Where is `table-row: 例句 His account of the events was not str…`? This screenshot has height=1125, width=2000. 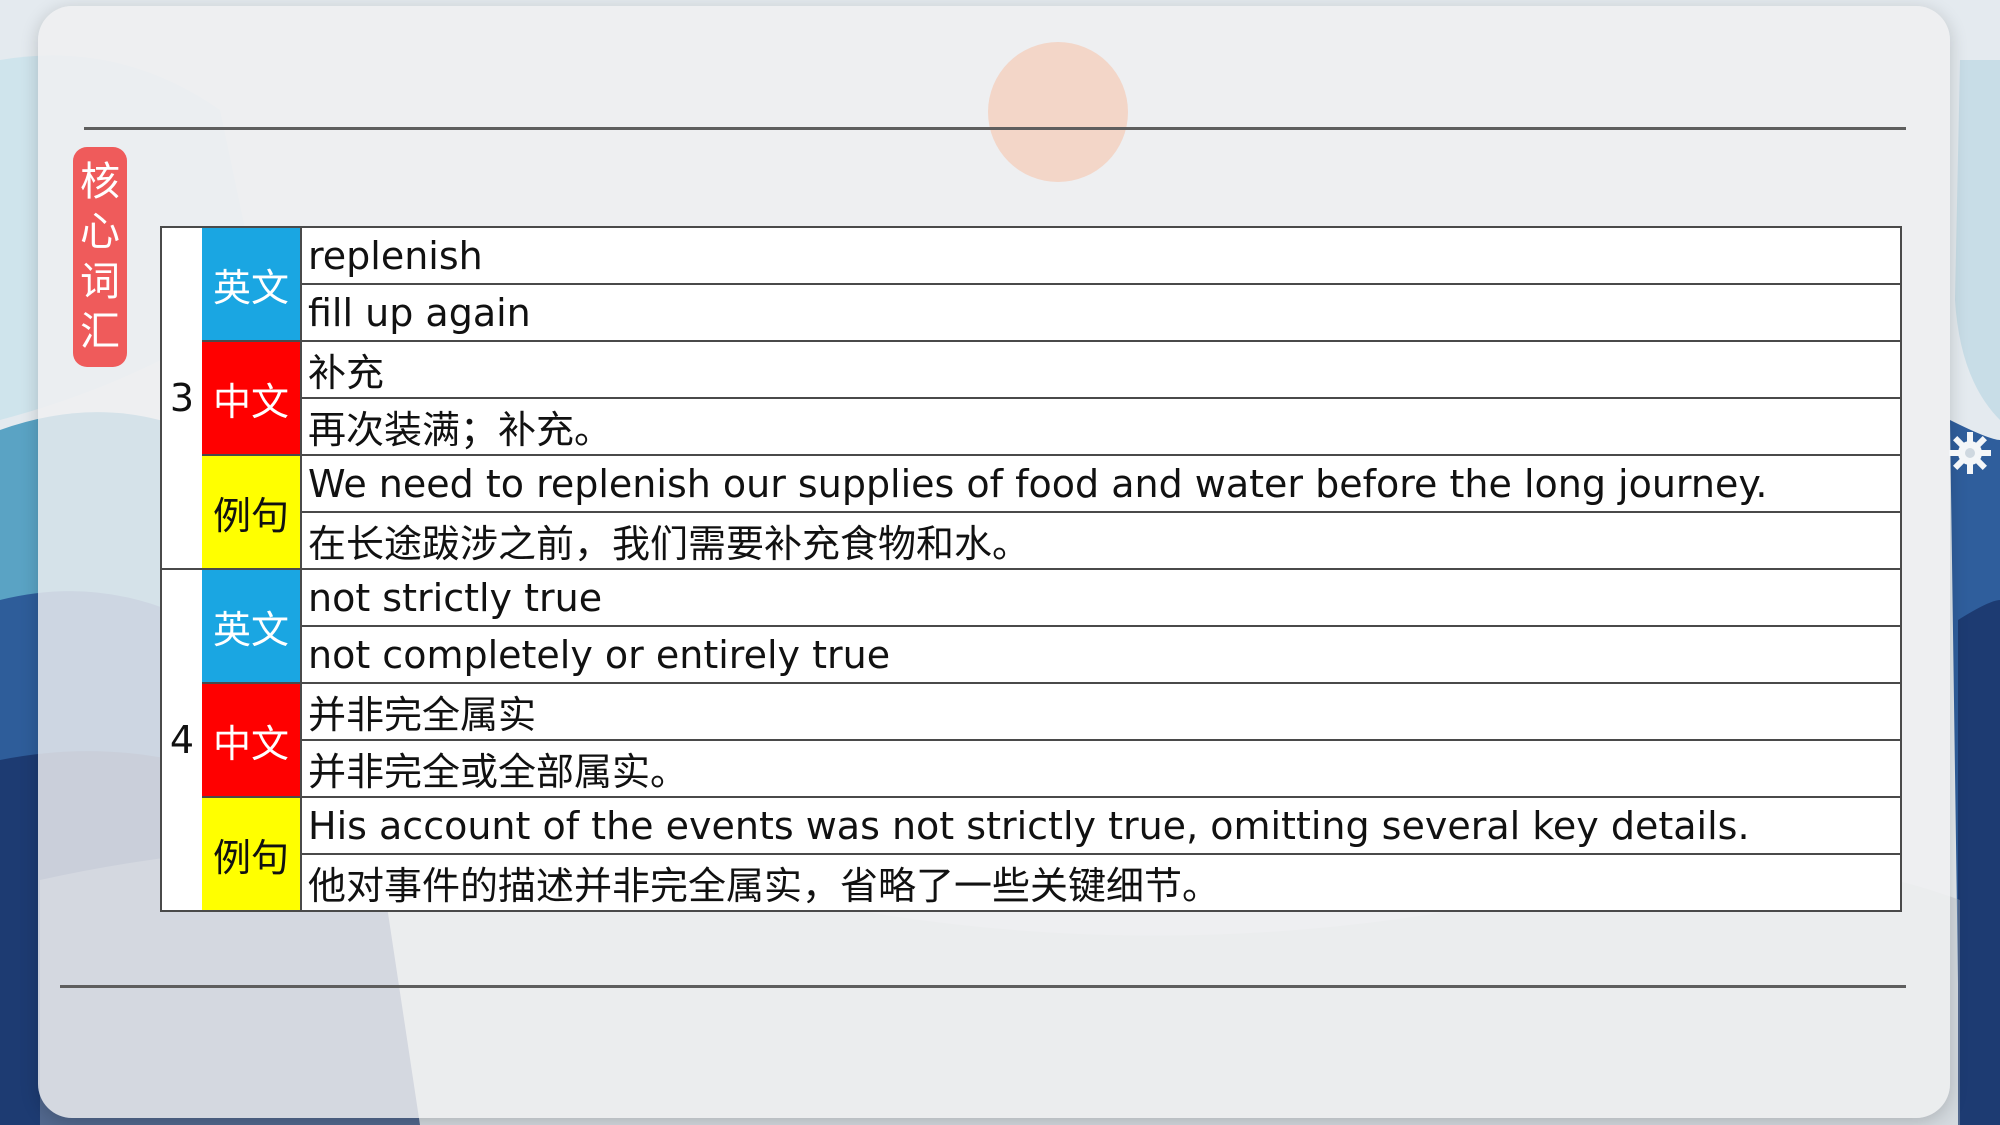
table-row: 例句 His account of the events was not str… is located at coordinates (1031, 854).